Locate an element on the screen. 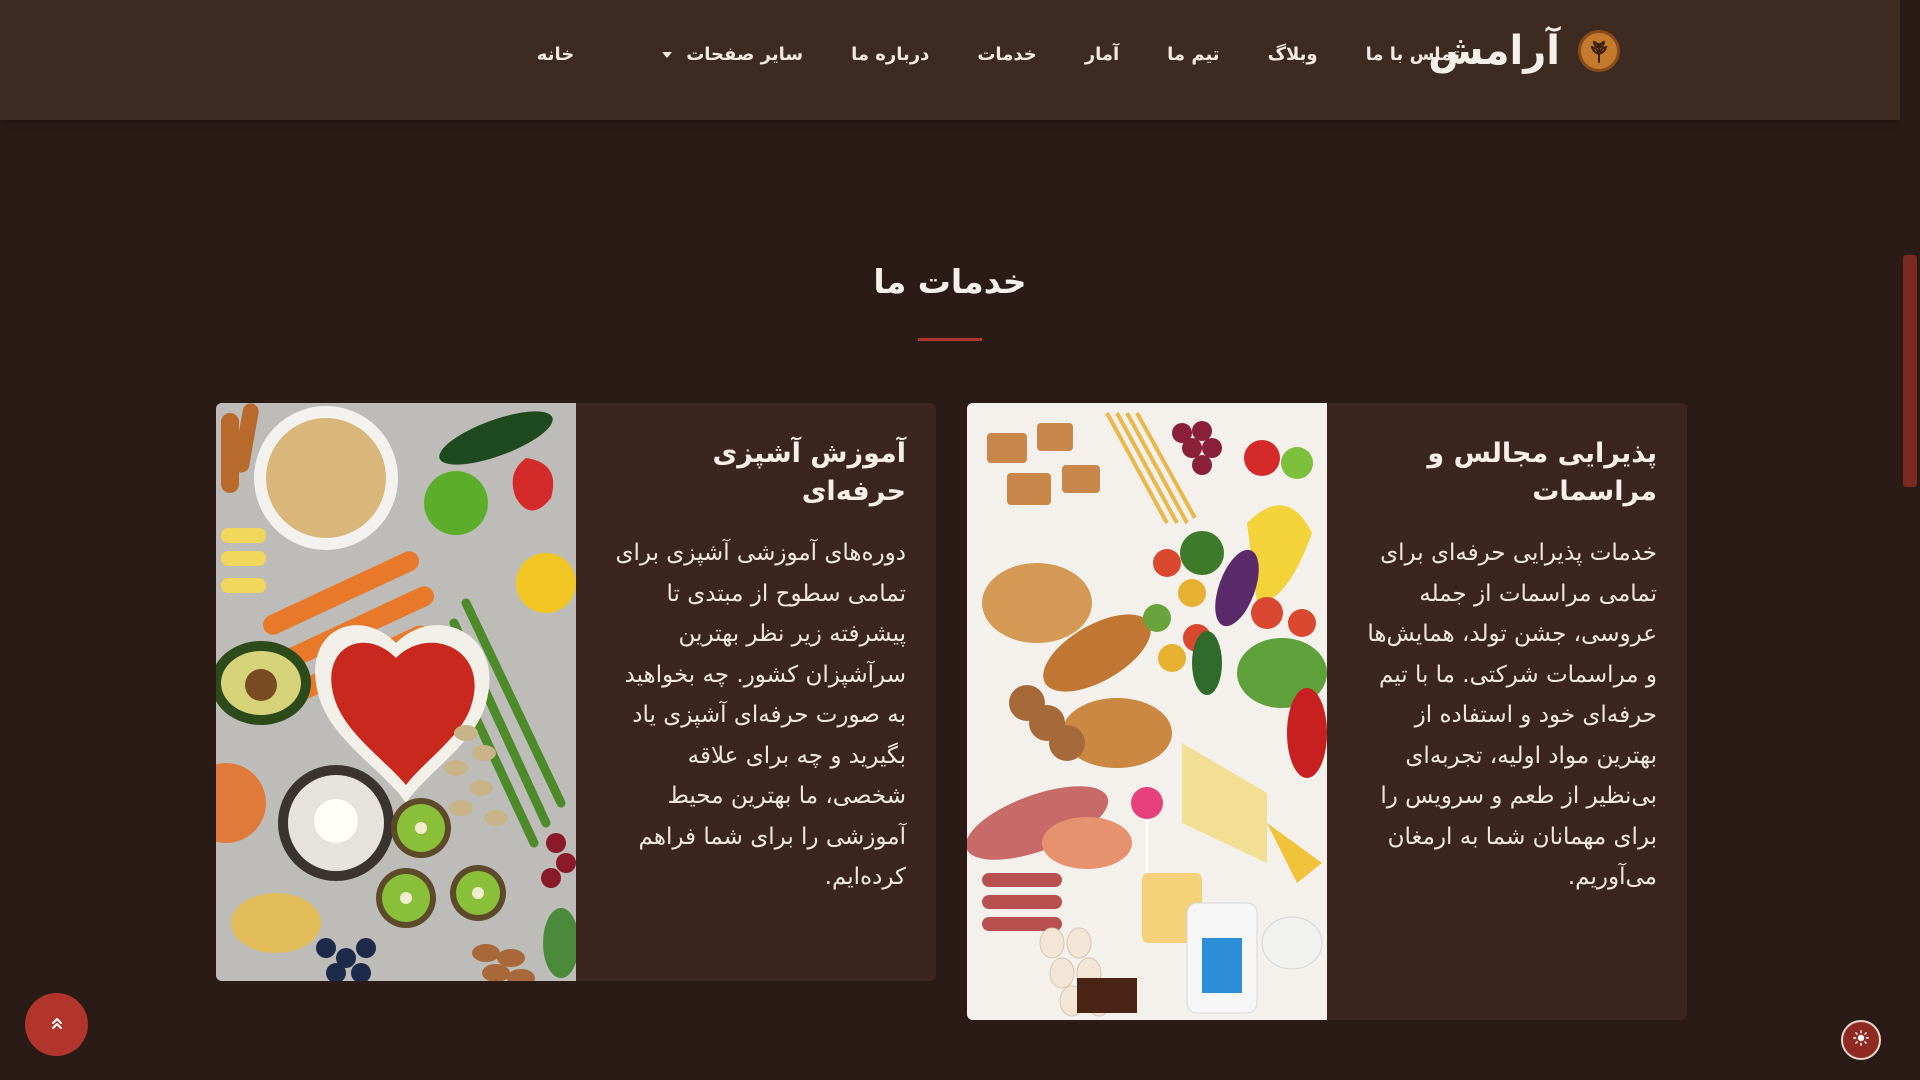  nav-item-label: درباره ما is located at coordinates (890, 54).